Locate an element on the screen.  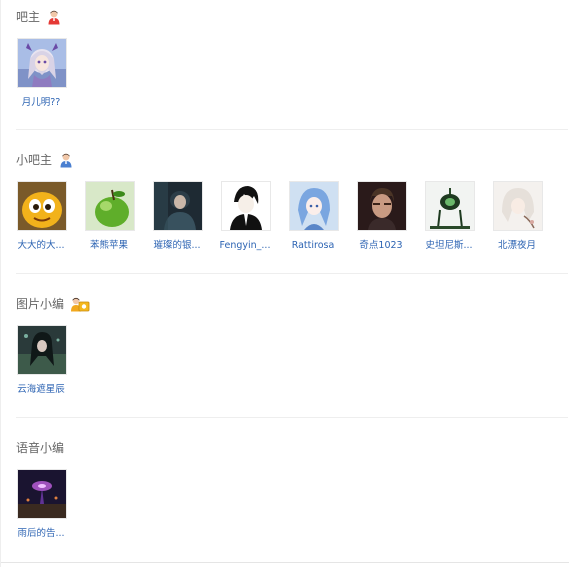
section-title: 吧主 is located at coordinates (28, 17).